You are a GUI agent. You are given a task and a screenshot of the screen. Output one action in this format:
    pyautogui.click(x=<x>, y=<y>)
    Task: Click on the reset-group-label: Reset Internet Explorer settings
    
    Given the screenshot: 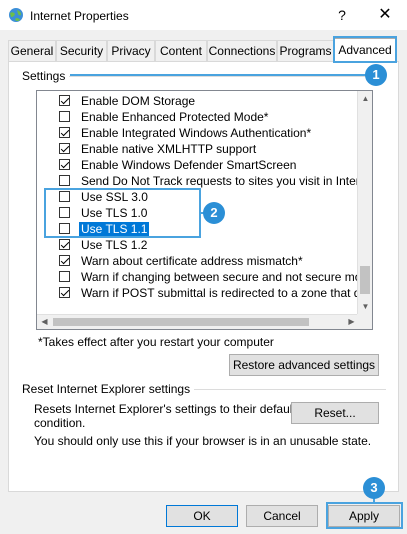 What is the action you would take?
    pyautogui.click(x=108, y=389)
    